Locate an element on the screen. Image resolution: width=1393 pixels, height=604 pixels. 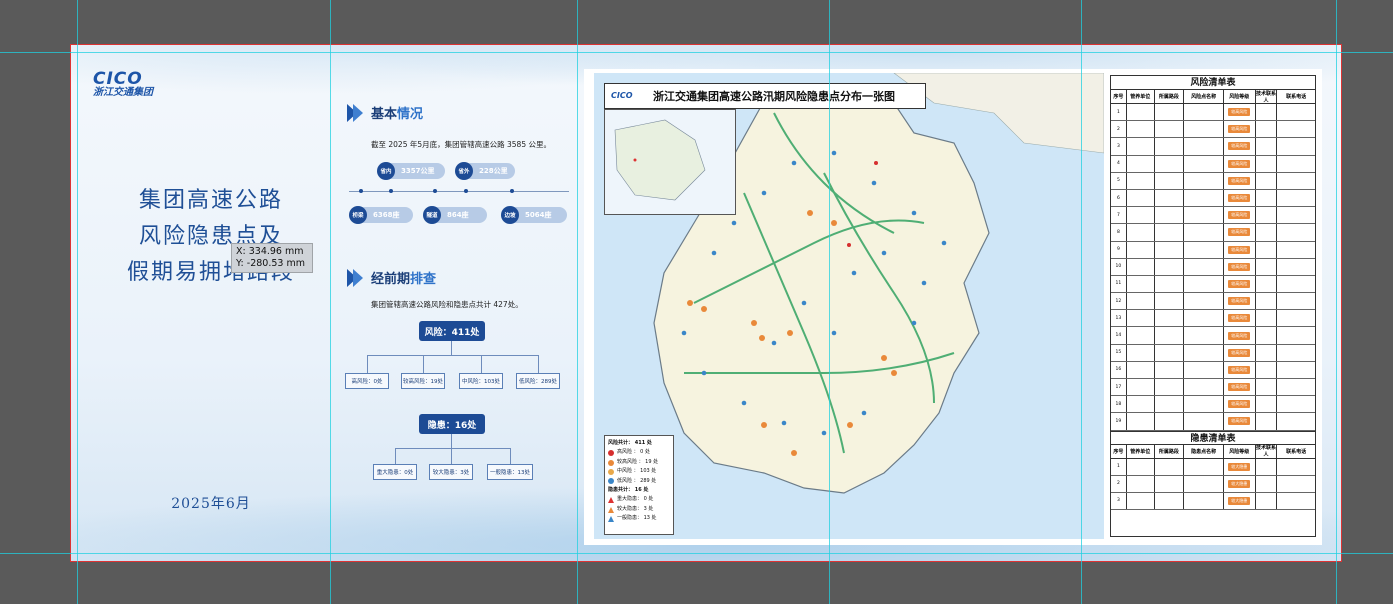
row-number: 6 is located at coordinates (1119, 198).